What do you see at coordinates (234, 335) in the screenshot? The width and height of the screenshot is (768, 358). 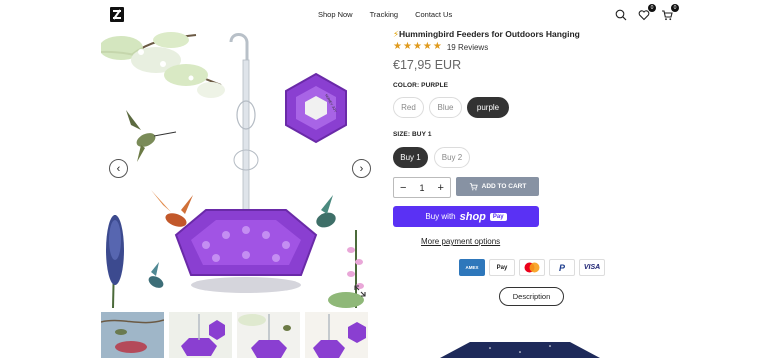 I see `thumbnail-strip` at bounding box center [234, 335].